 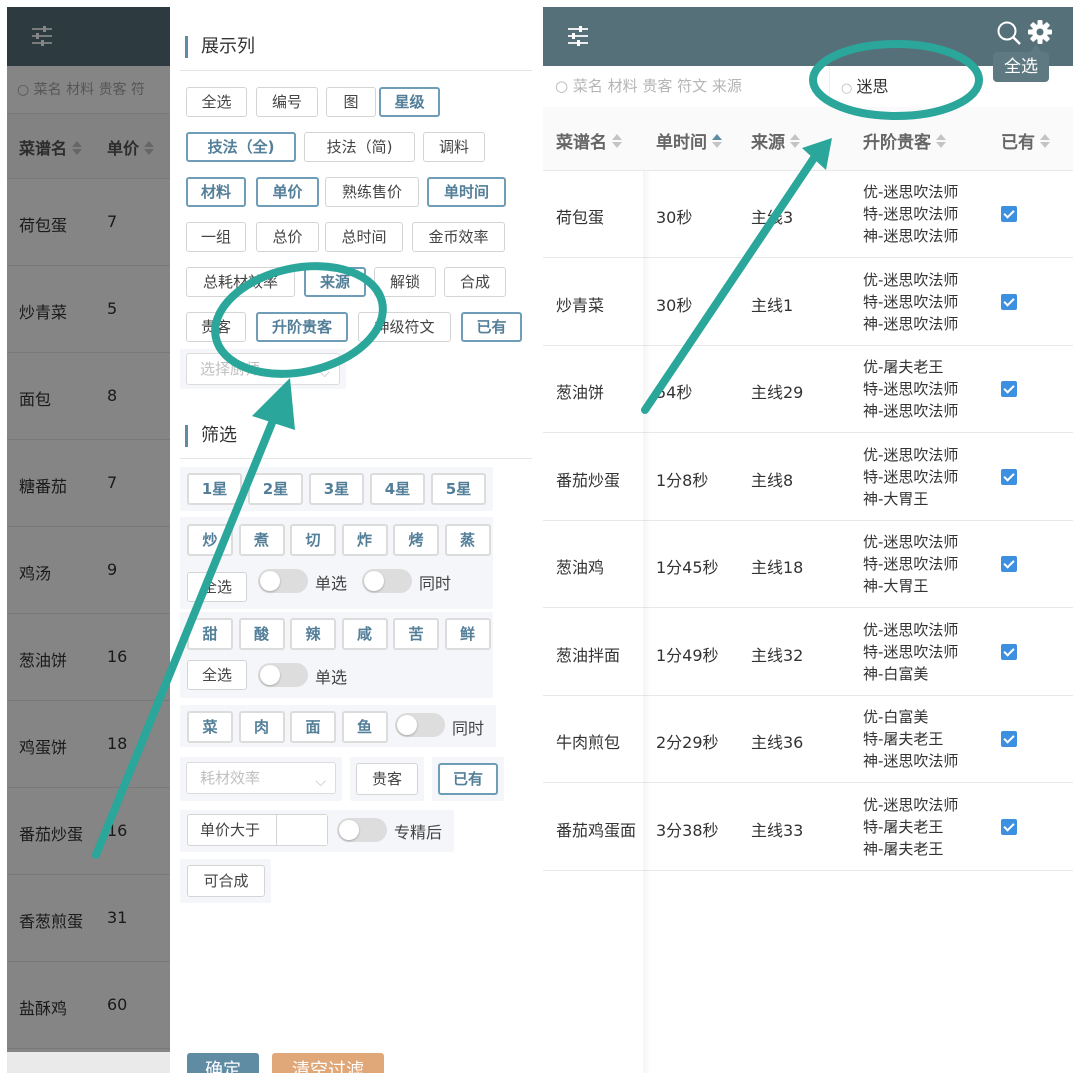 What do you see at coordinates (283, 675) in the screenshot?
I see `tastes-single-toggle` at bounding box center [283, 675].